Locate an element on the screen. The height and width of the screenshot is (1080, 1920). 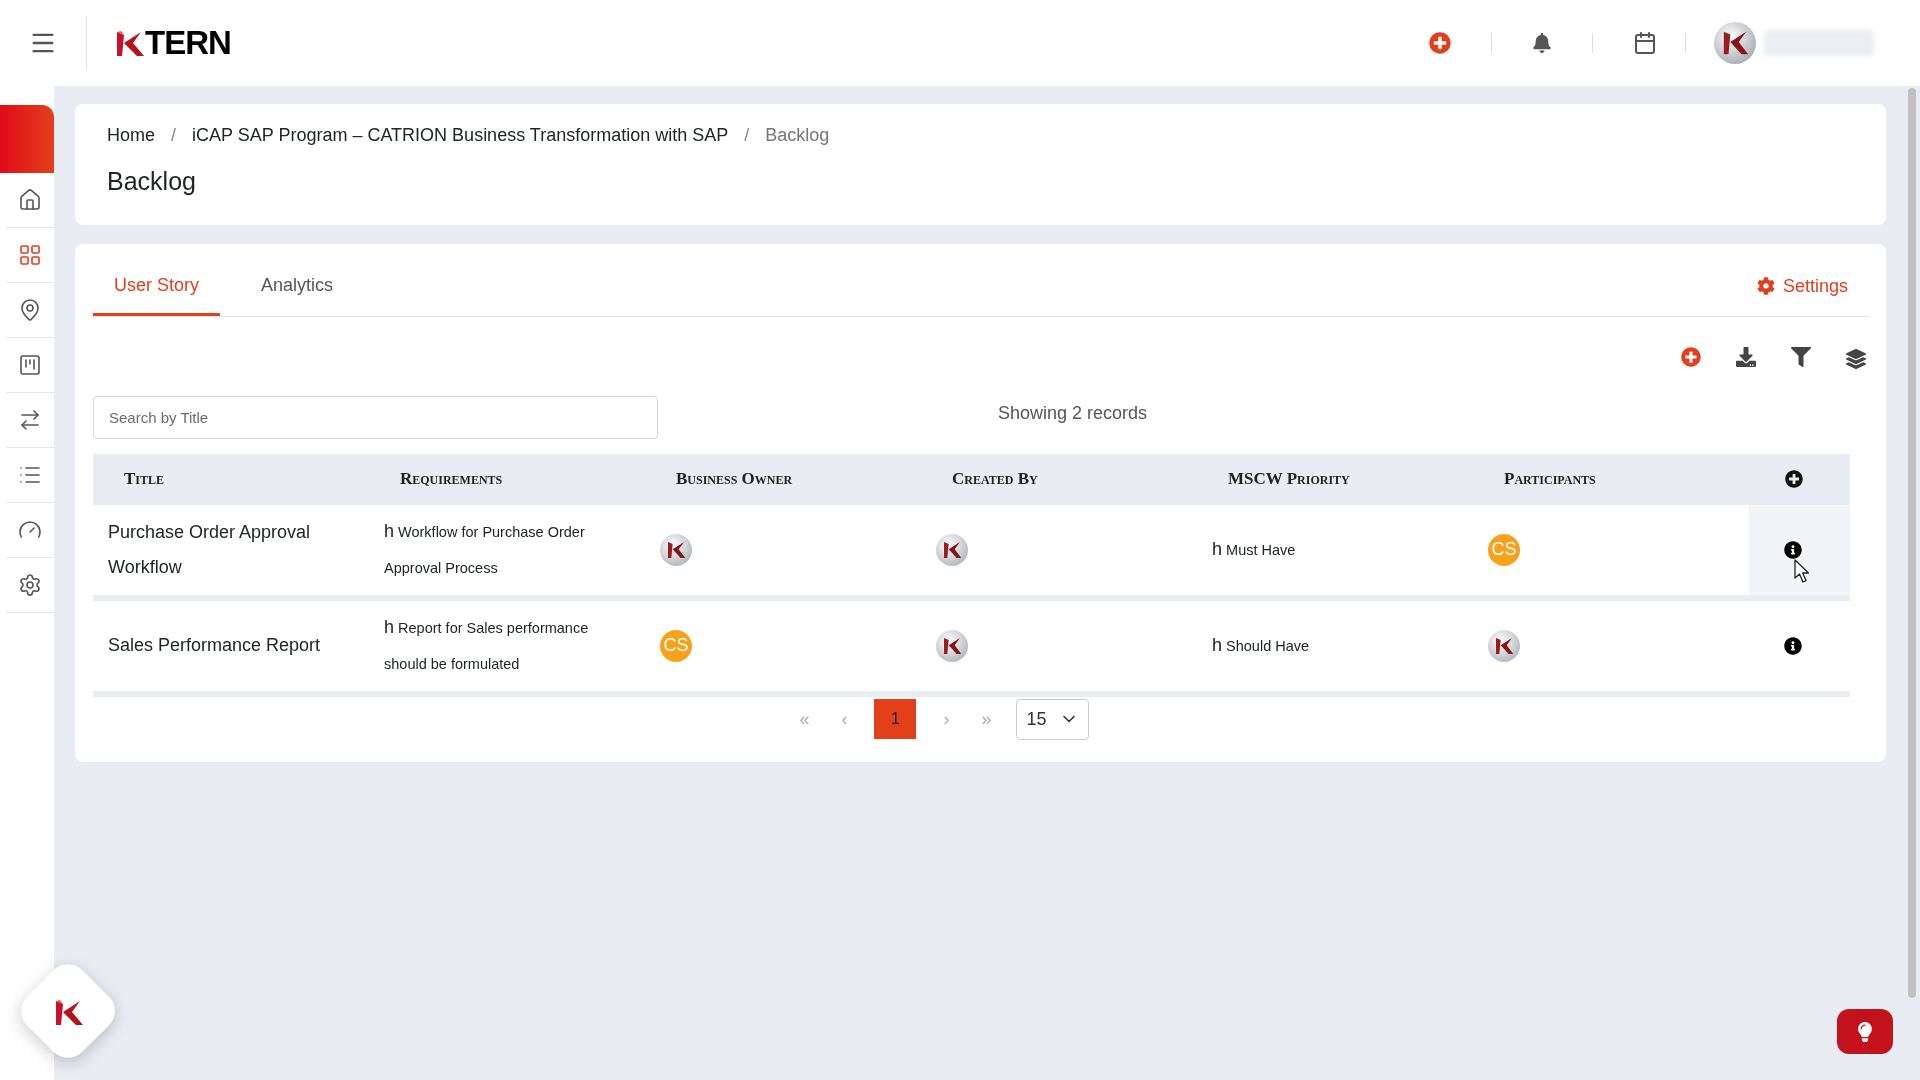
last-page-button: » is located at coordinates (986, 719).